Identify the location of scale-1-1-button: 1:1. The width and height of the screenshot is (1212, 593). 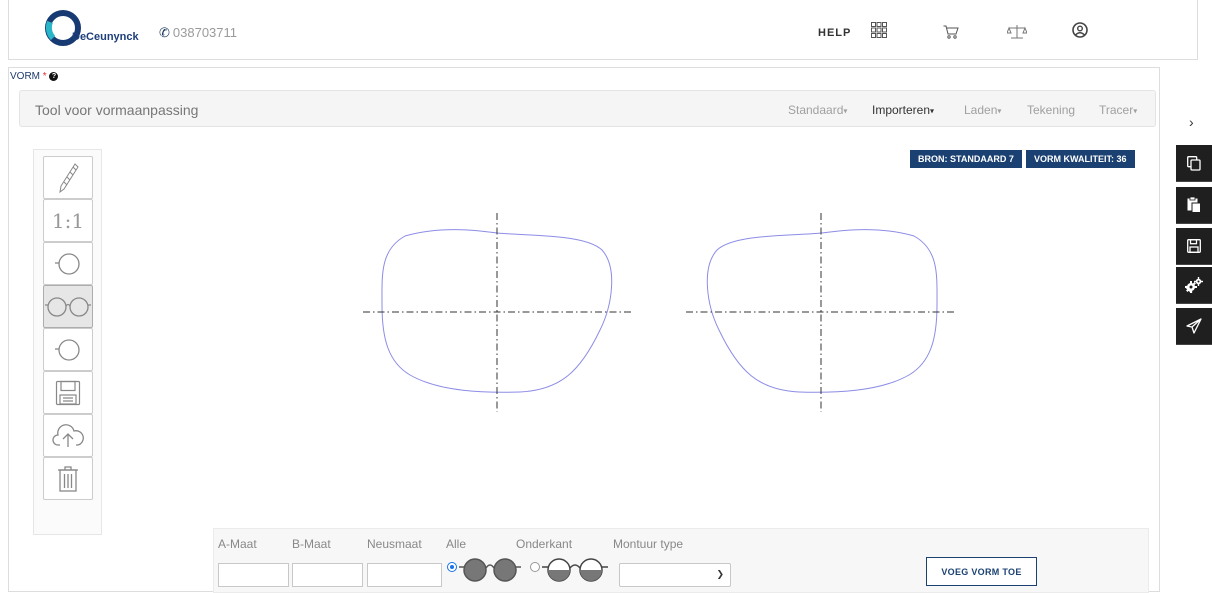
(68, 220).